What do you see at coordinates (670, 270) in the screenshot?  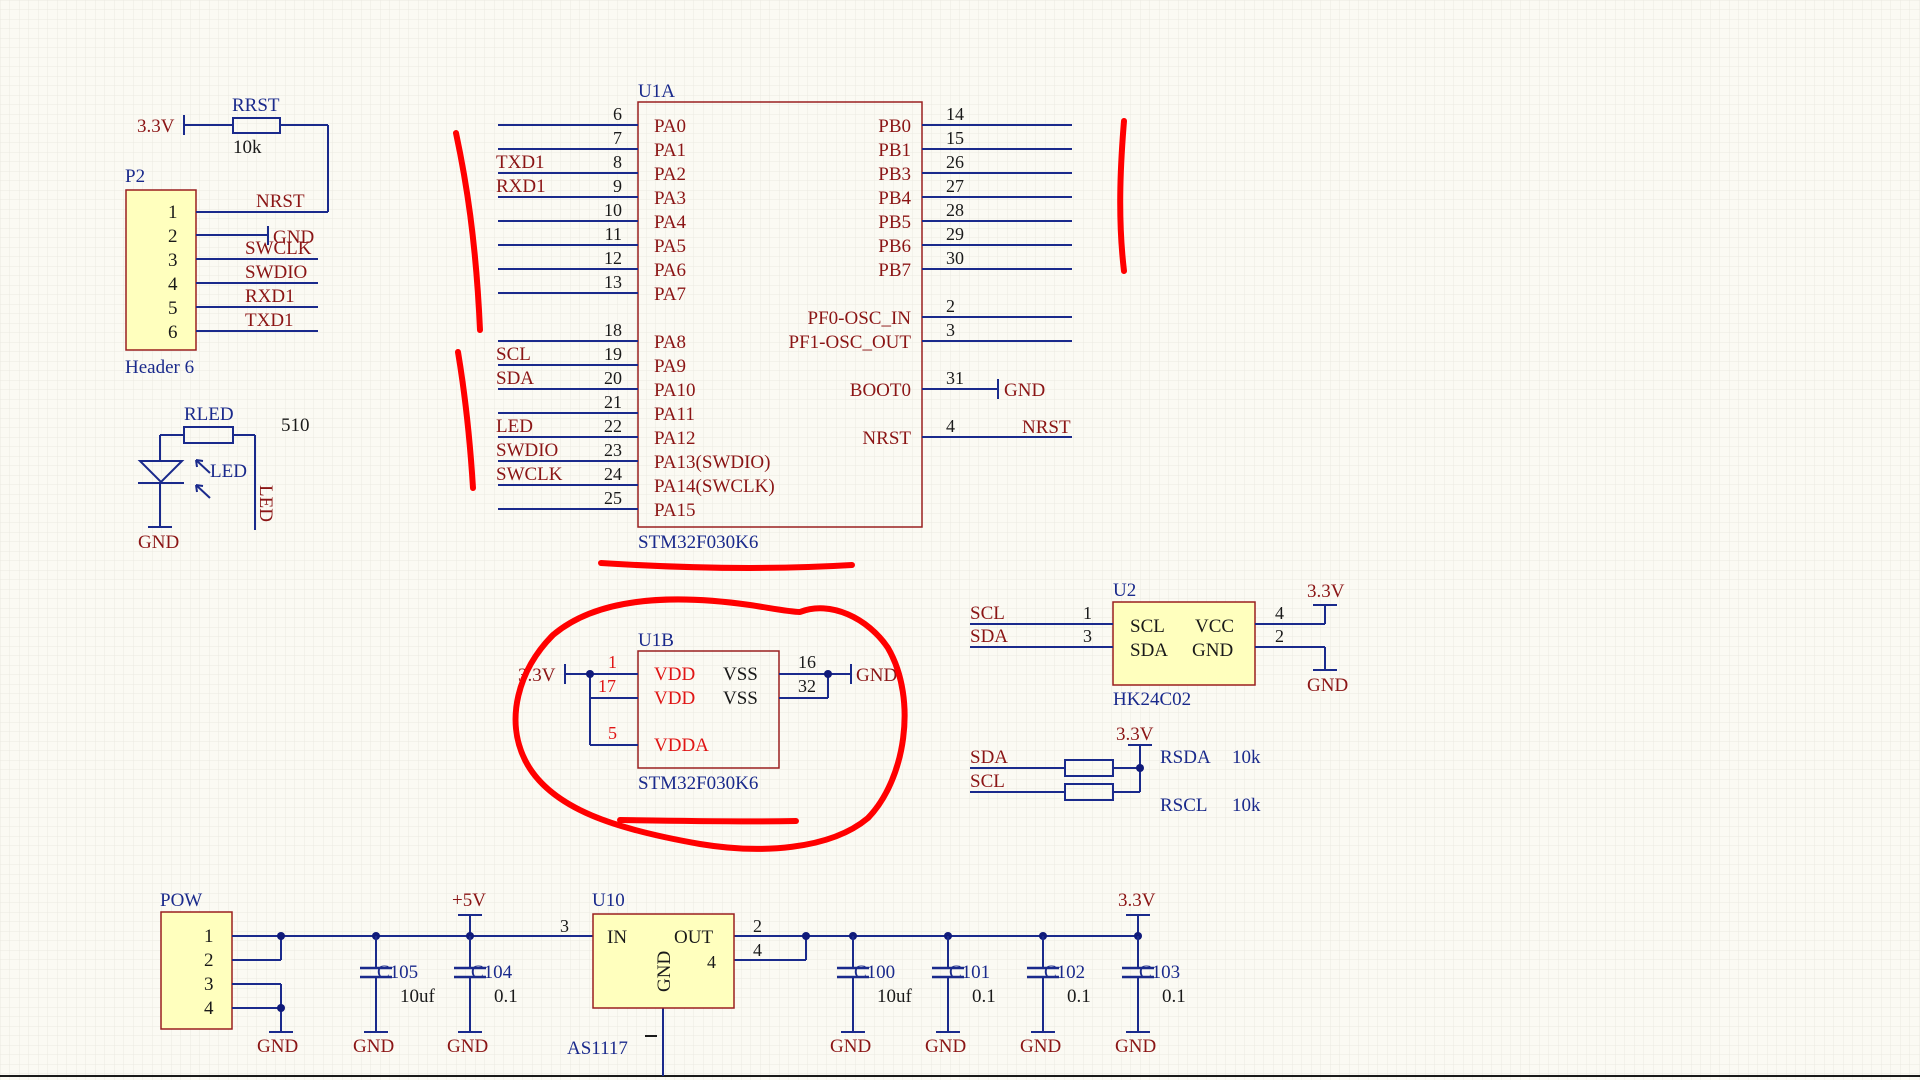 I see `u1a-pin-label-pa6: PA6` at bounding box center [670, 270].